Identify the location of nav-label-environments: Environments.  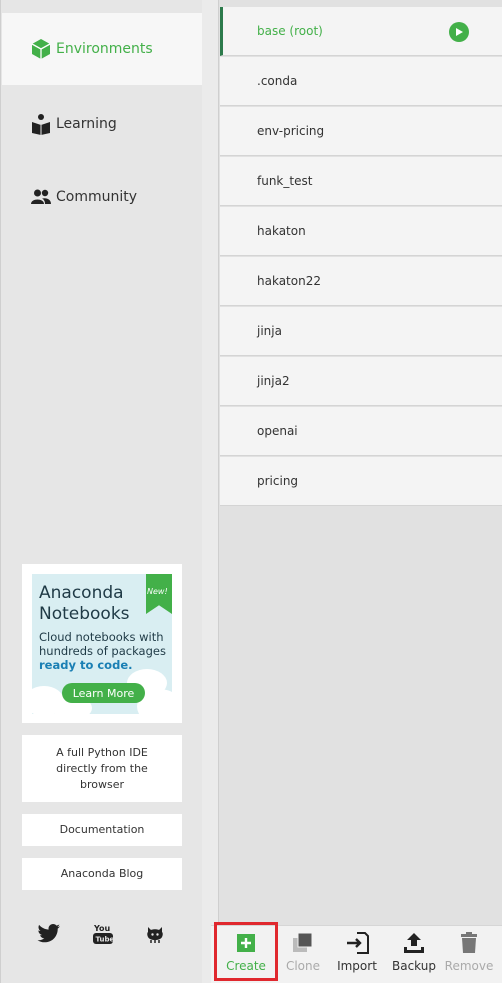
(104, 49).